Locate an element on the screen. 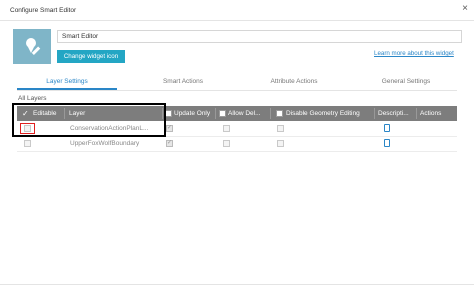 The width and height of the screenshot is (474, 287). disable-geometry-all-checkbox is located at coordinates (279, 113).